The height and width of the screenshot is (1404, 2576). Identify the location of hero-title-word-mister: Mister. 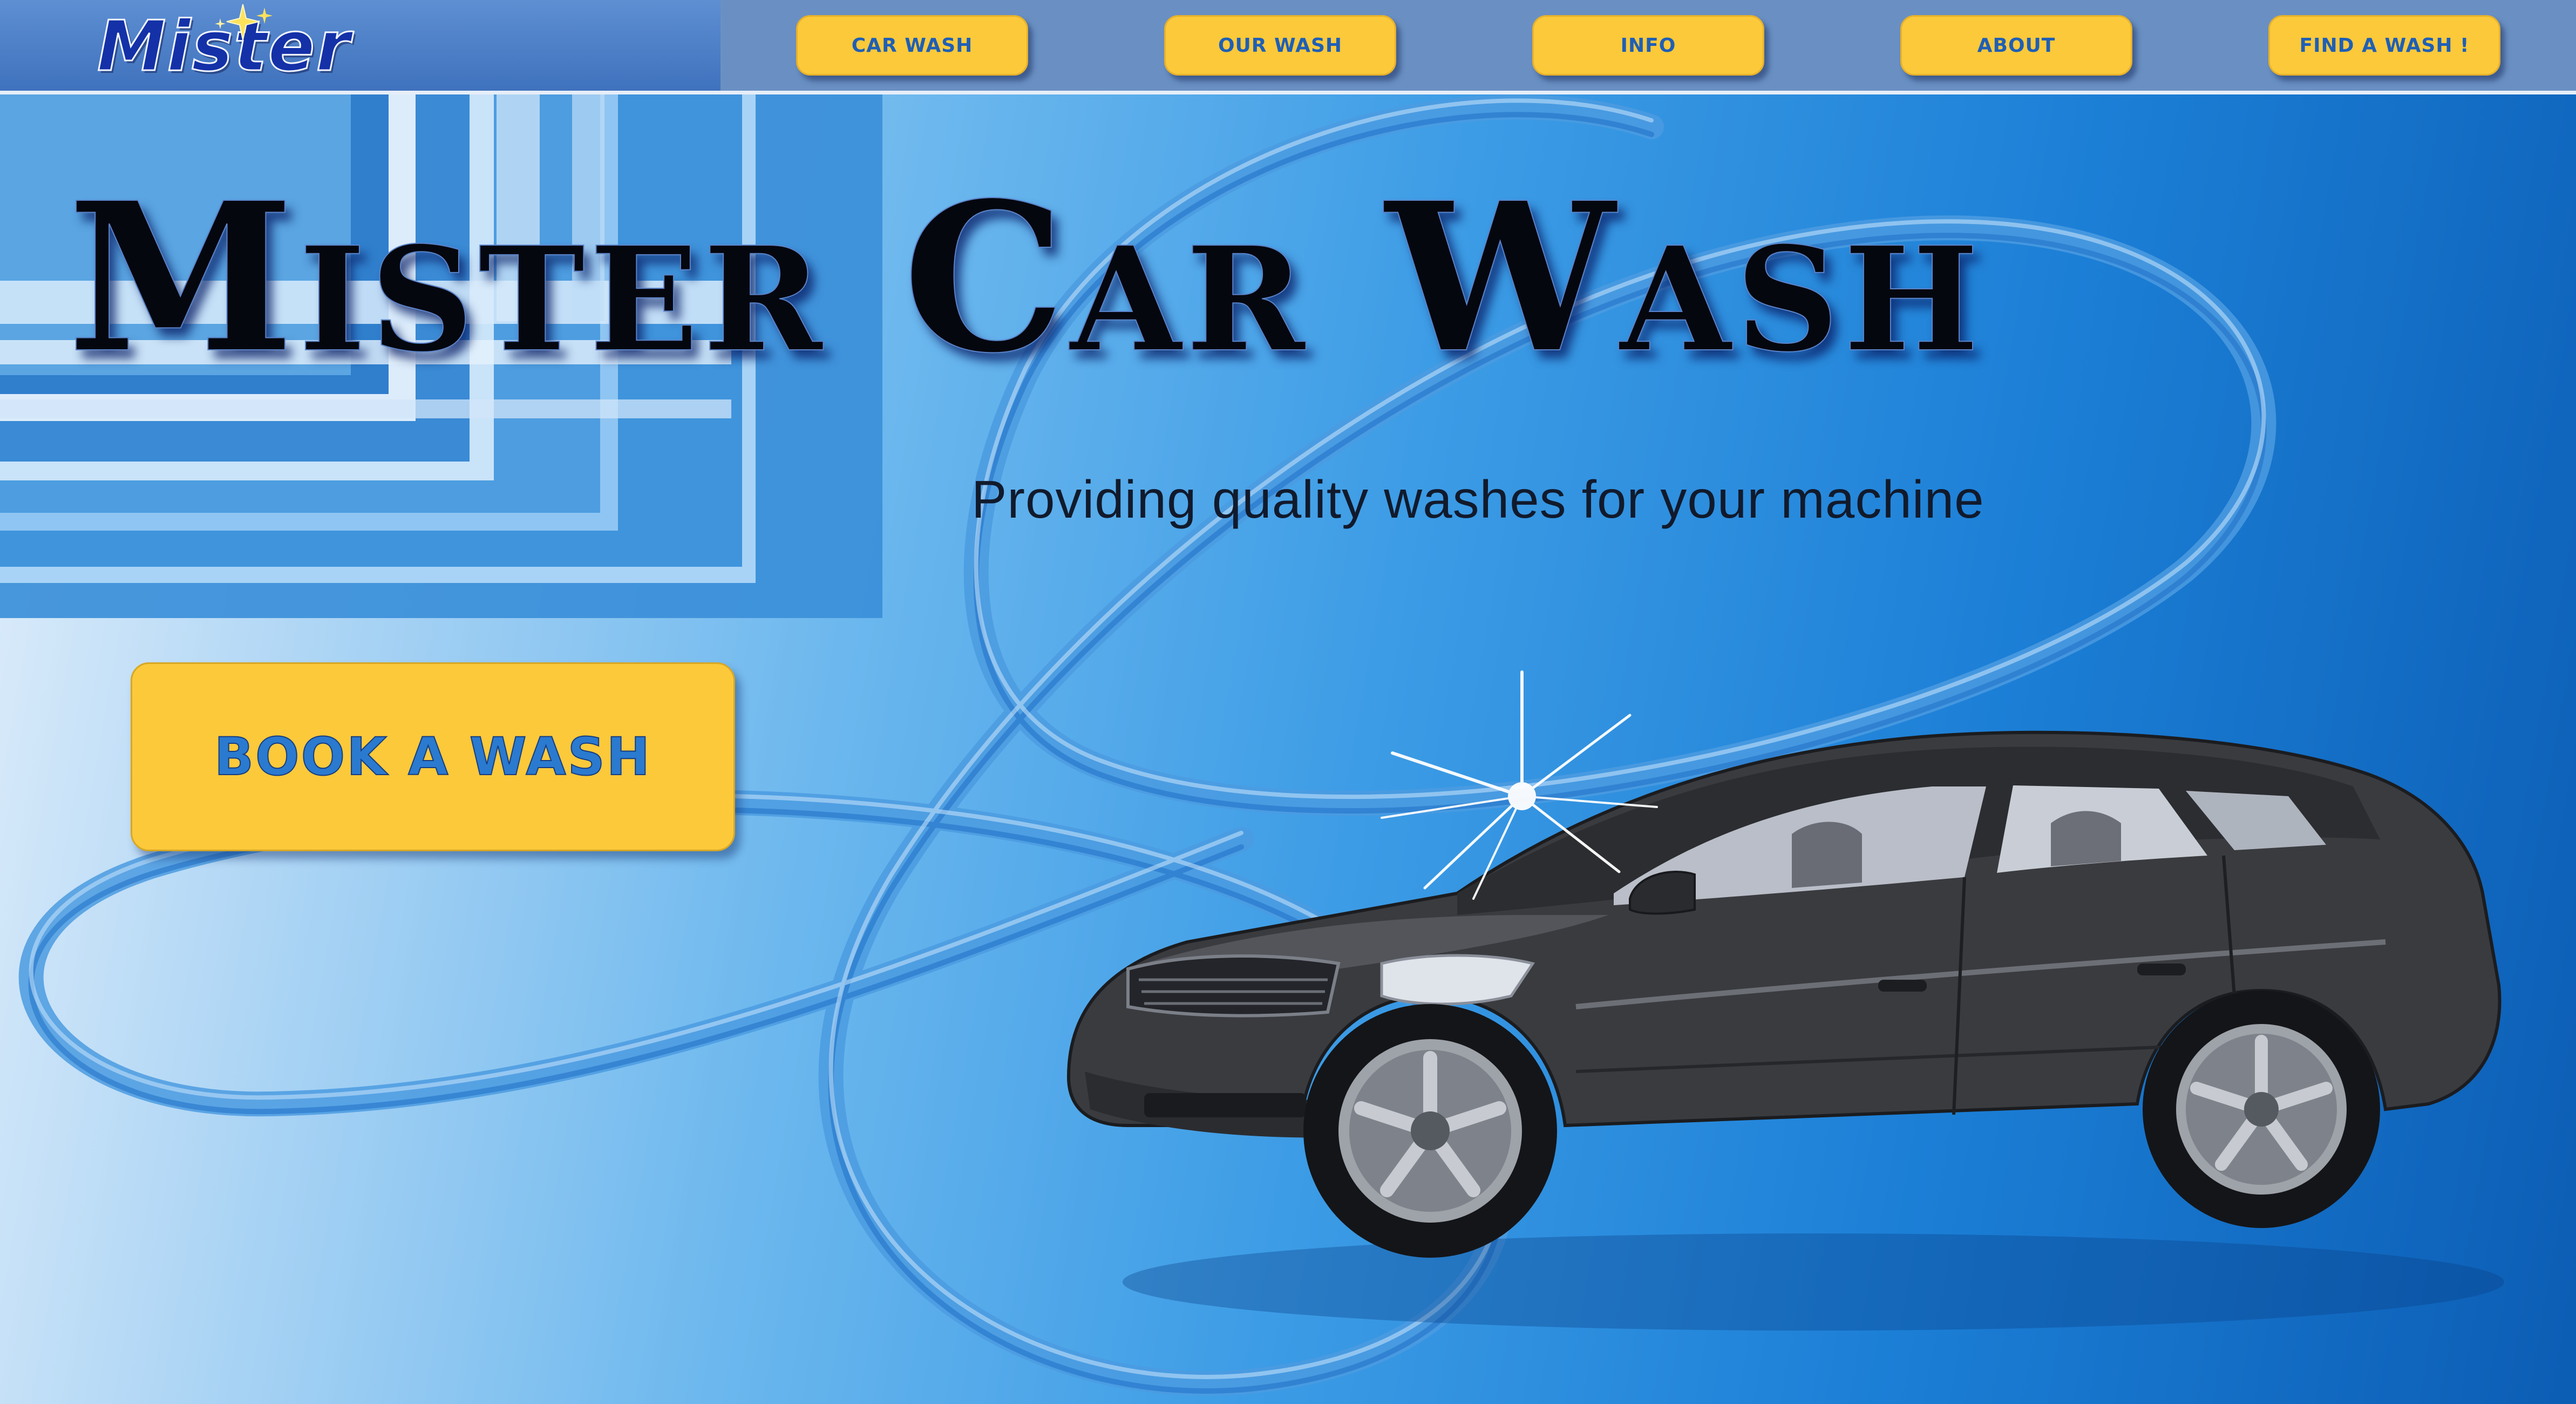
(447, 277).